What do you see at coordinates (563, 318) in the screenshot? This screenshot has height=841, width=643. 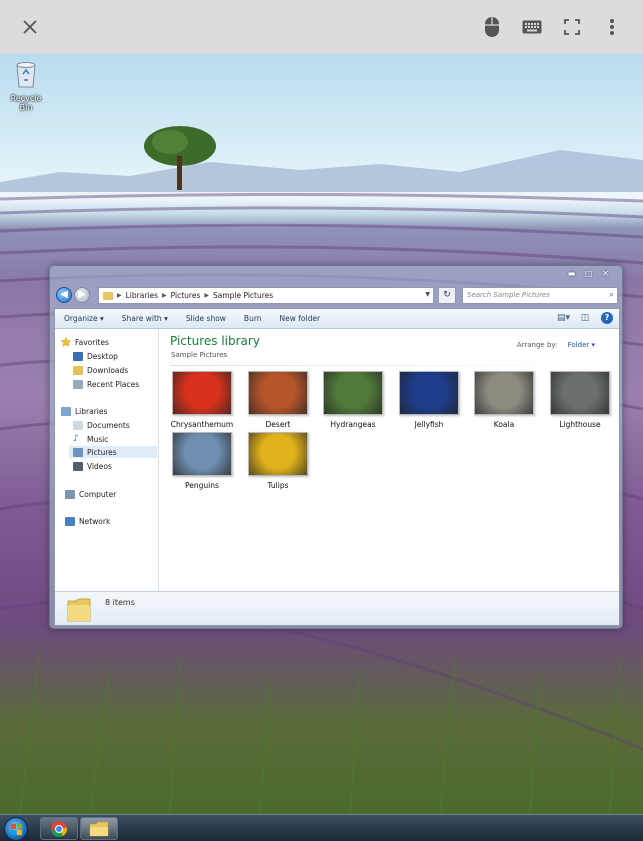 I see `view-options-icon: ▤▾` at bounding box center [563, 318].